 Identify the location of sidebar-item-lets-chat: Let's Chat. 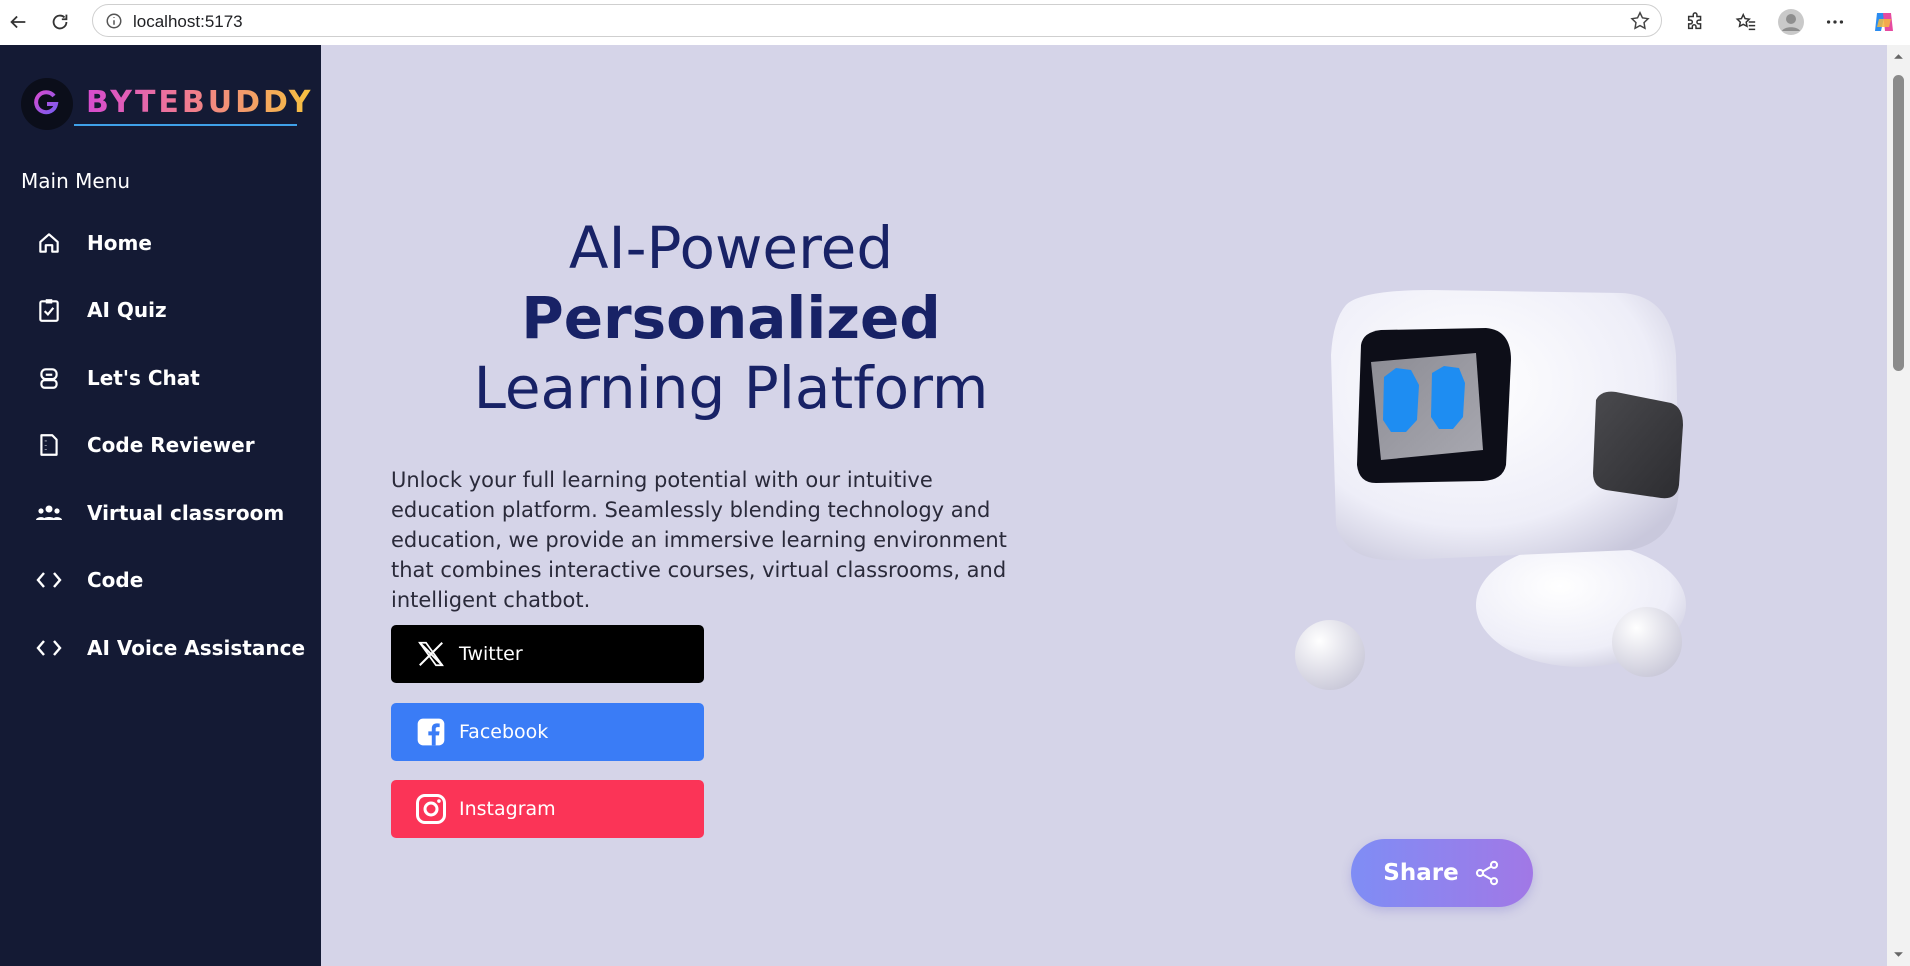
(166, 378).